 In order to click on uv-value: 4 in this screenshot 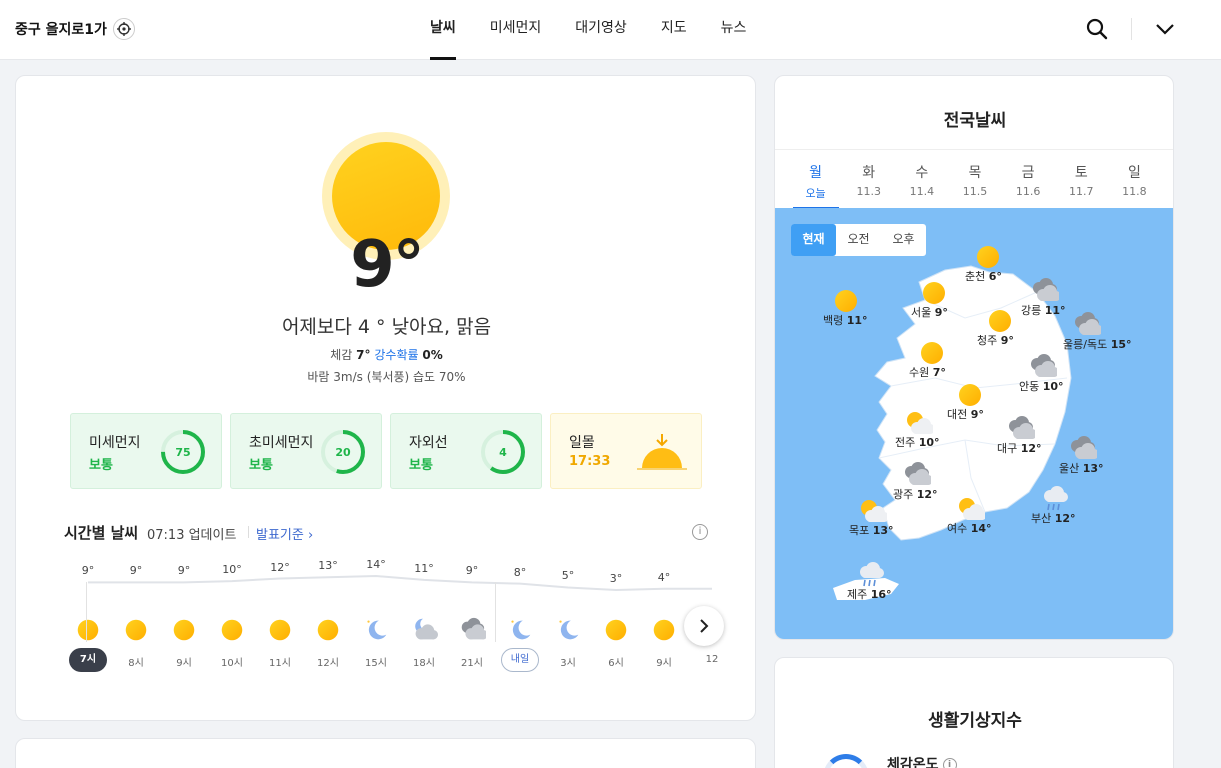, I will do `click(503, 452)`.